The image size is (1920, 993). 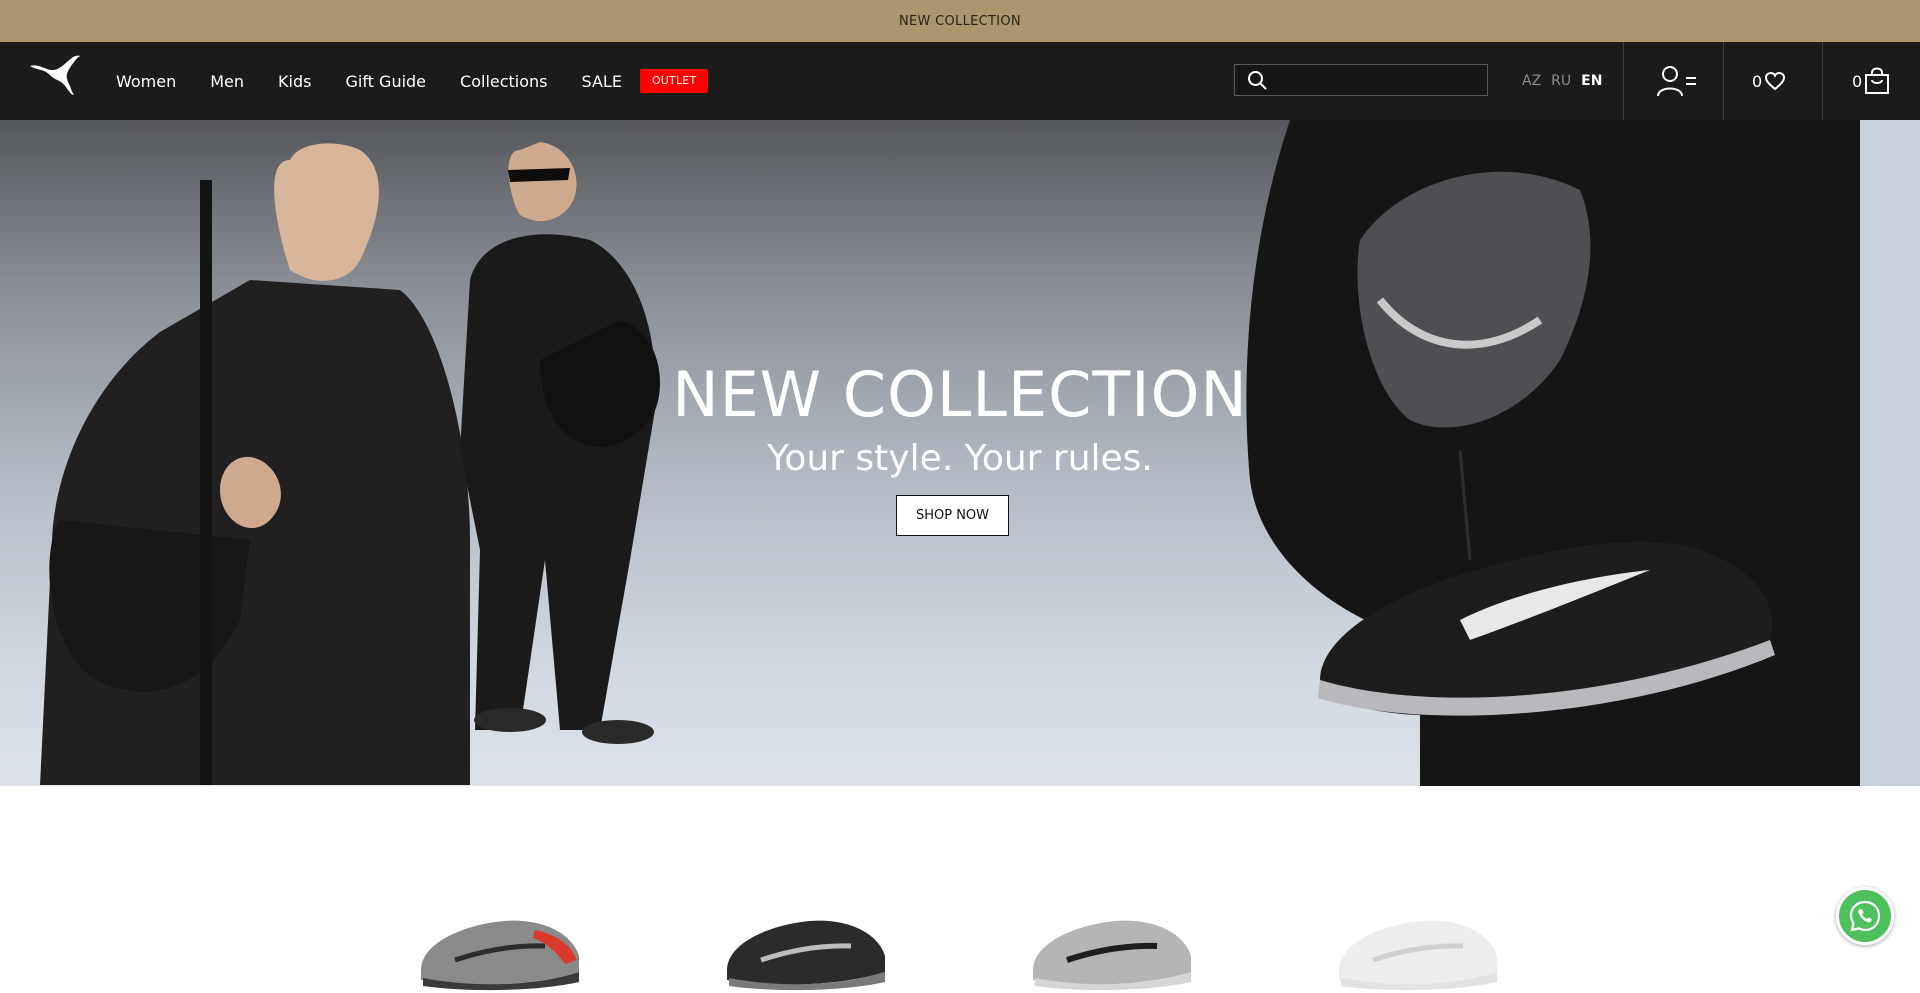 I want to click on whatsapp-button, so click(x=1865, y=916).